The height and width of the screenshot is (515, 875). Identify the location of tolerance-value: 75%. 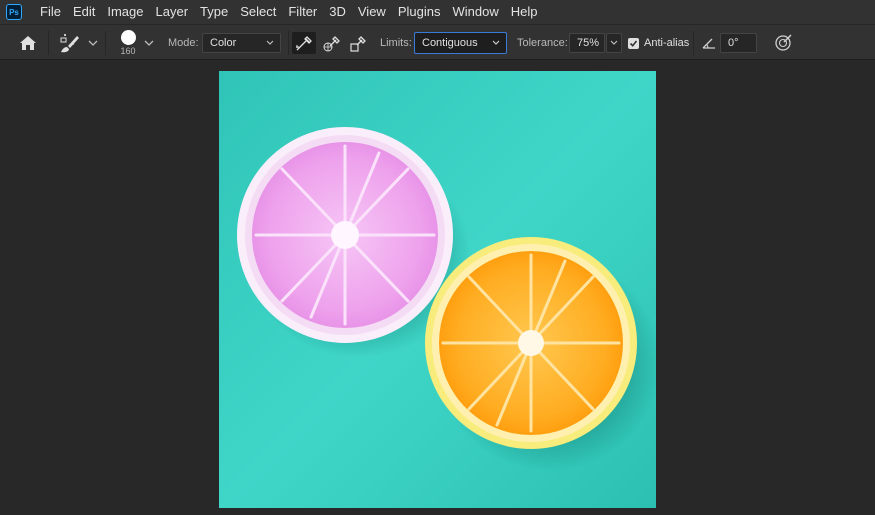
(588, 43).